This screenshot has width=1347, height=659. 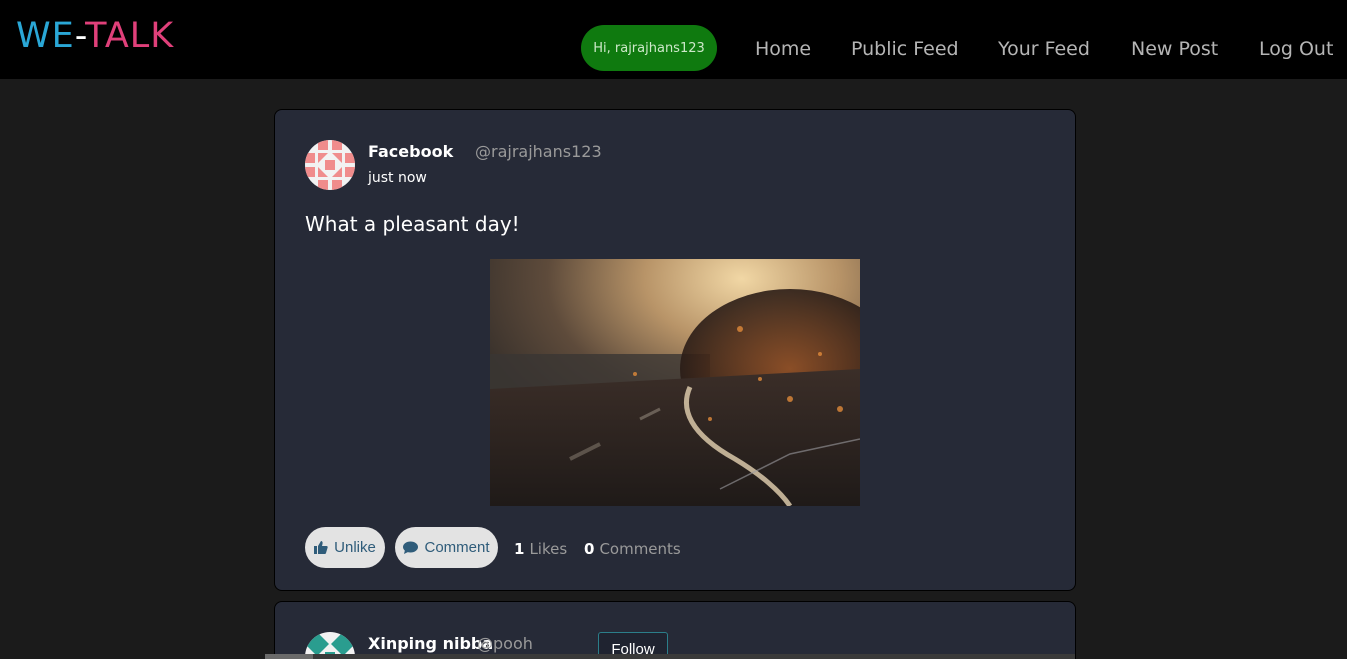 I want to click on comment-label: Comment, so click(x=457, y=547).